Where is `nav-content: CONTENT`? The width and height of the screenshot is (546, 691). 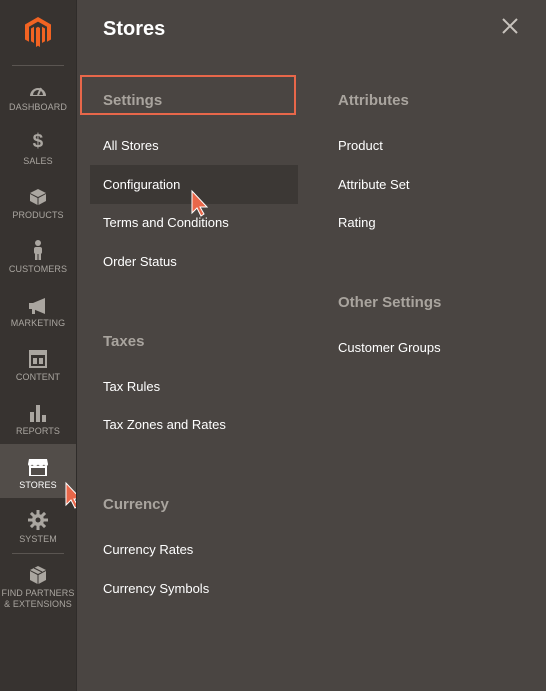
nav-content: CONTENT is located at coordinates (38, 375).